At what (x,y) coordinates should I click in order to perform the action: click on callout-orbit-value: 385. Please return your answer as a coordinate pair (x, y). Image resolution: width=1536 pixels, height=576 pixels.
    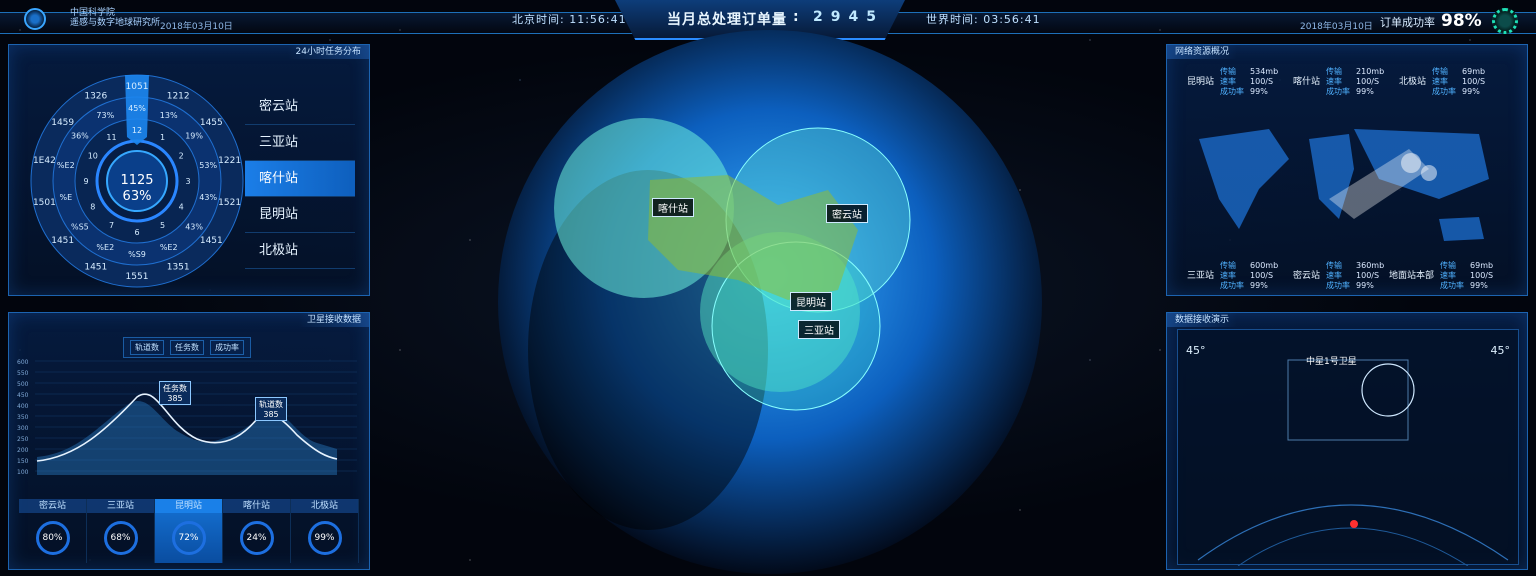
    Looking at the image, I should click on (271, 414).